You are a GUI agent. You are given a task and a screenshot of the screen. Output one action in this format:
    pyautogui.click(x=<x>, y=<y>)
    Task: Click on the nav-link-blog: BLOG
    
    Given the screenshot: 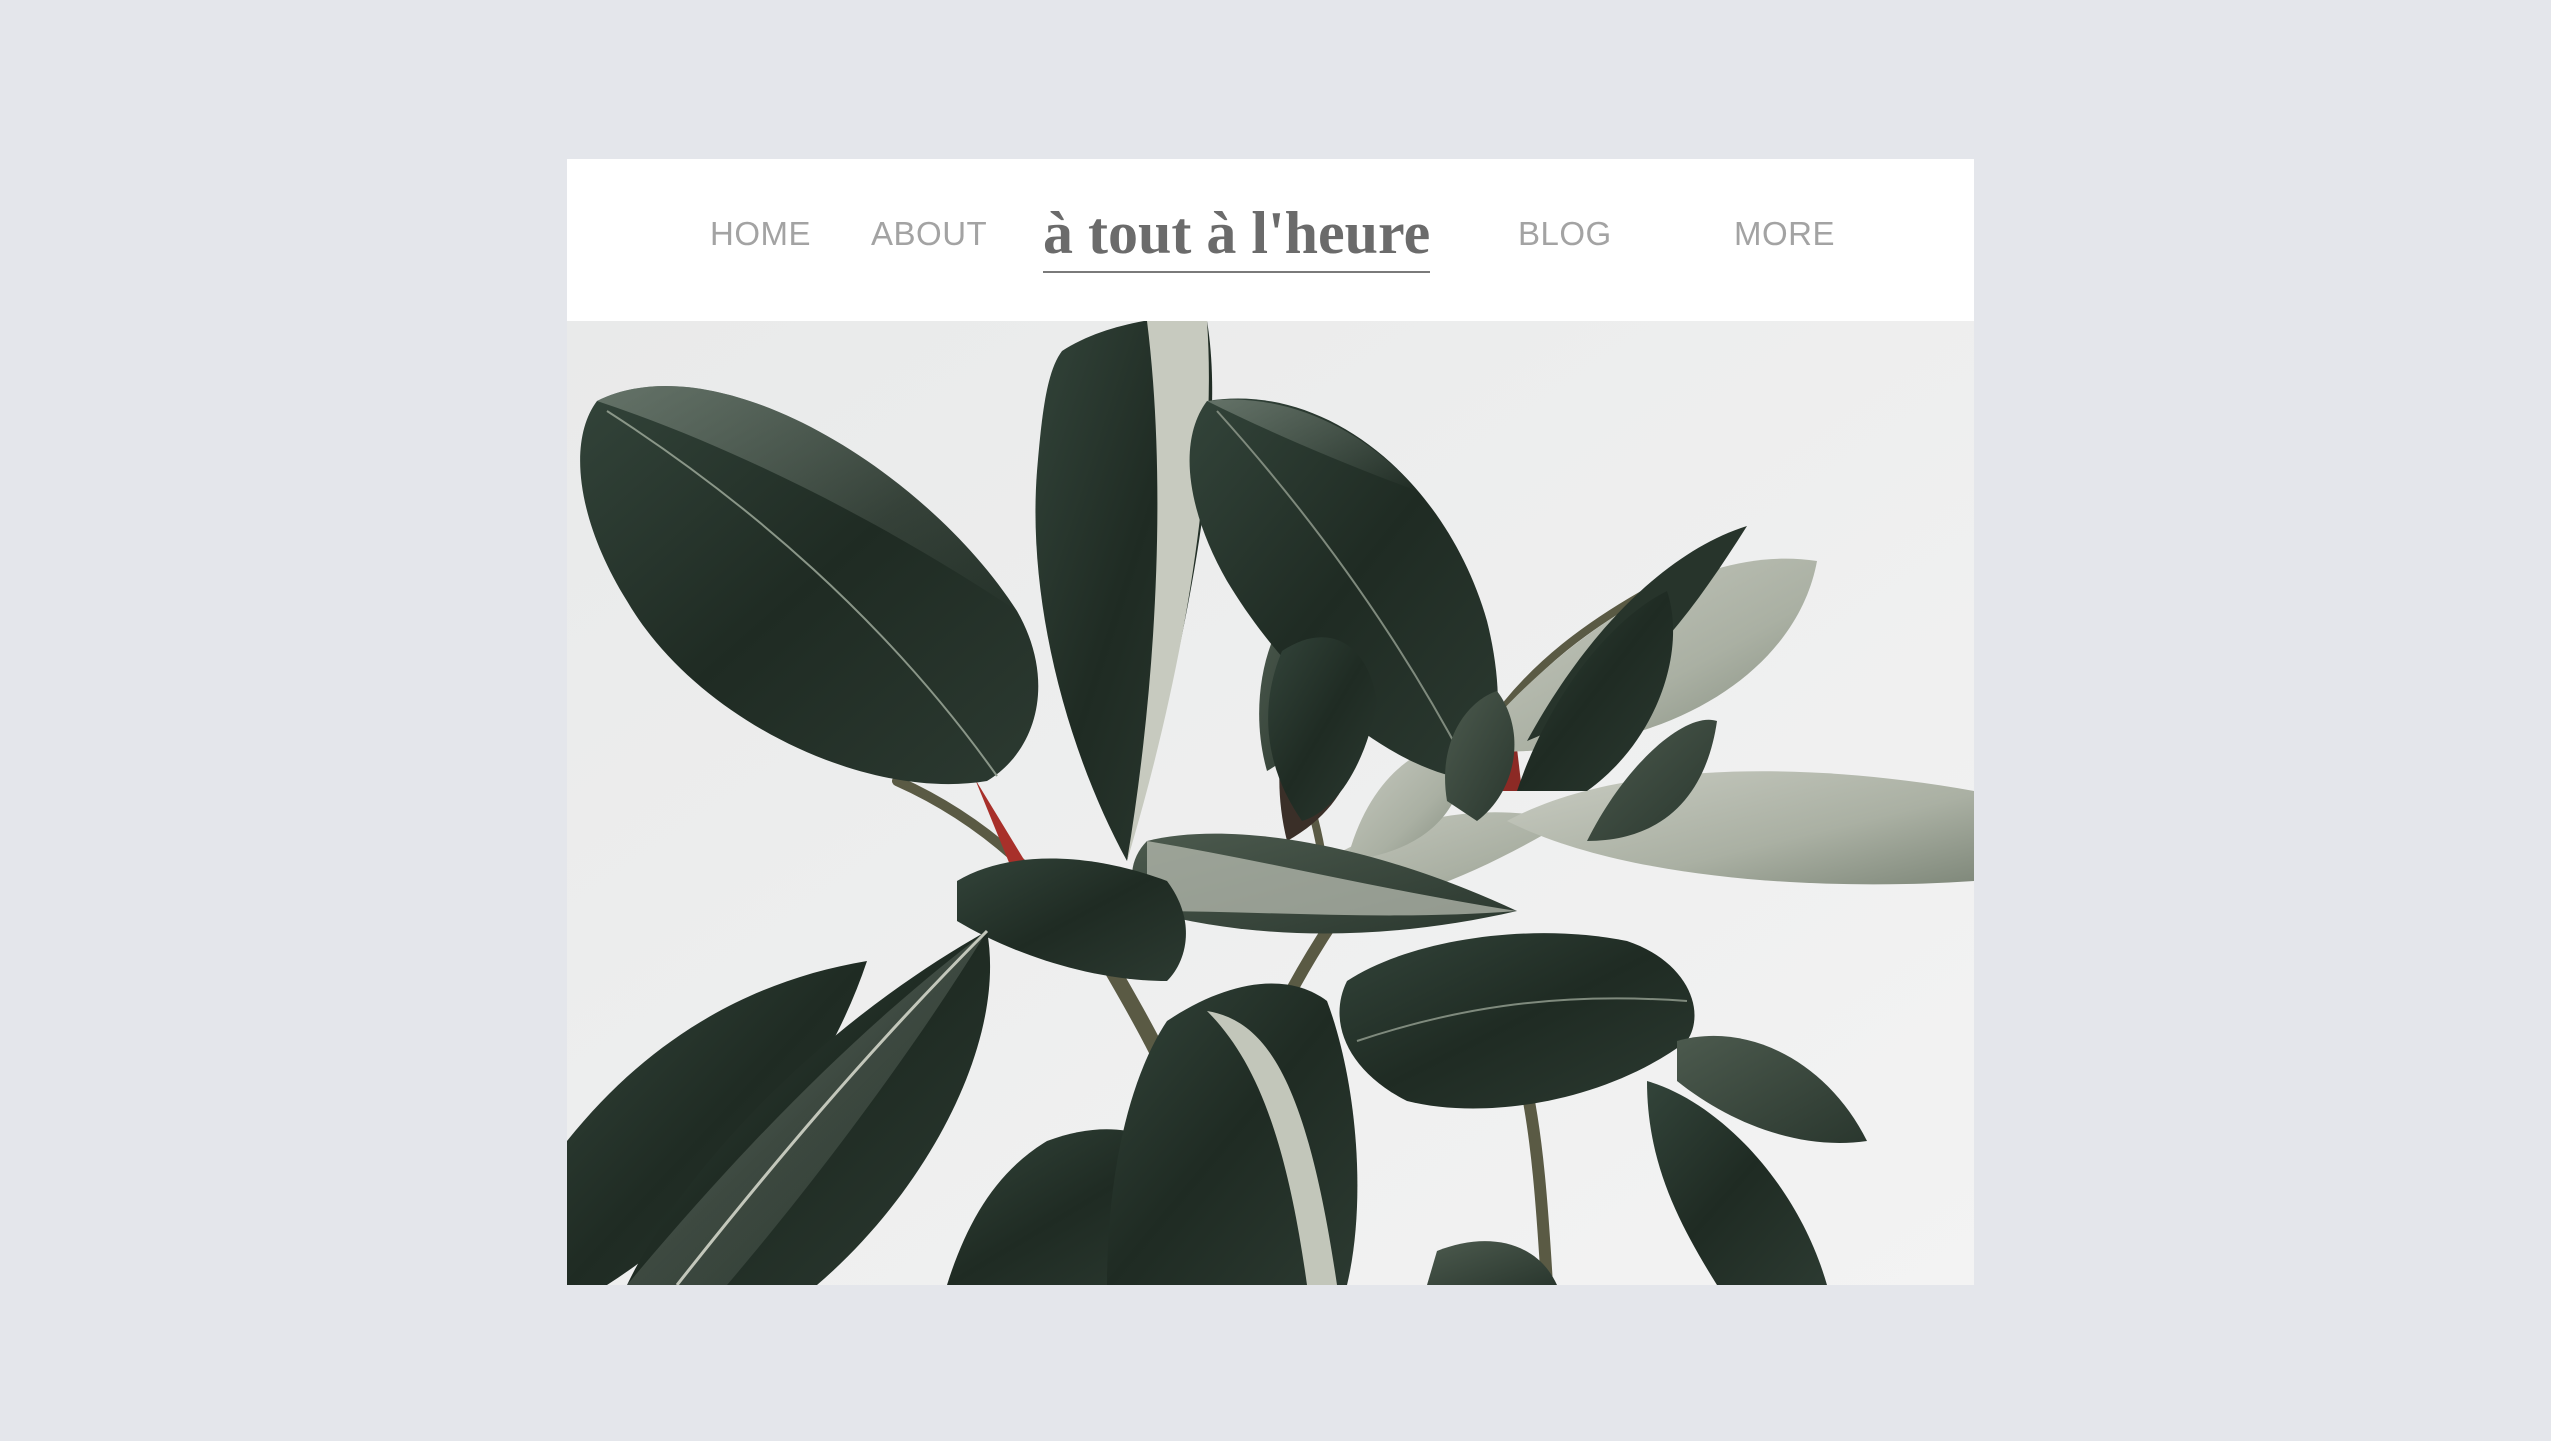 What is the action you would take?
    pyautogui.click(x=1565, y=233)
    